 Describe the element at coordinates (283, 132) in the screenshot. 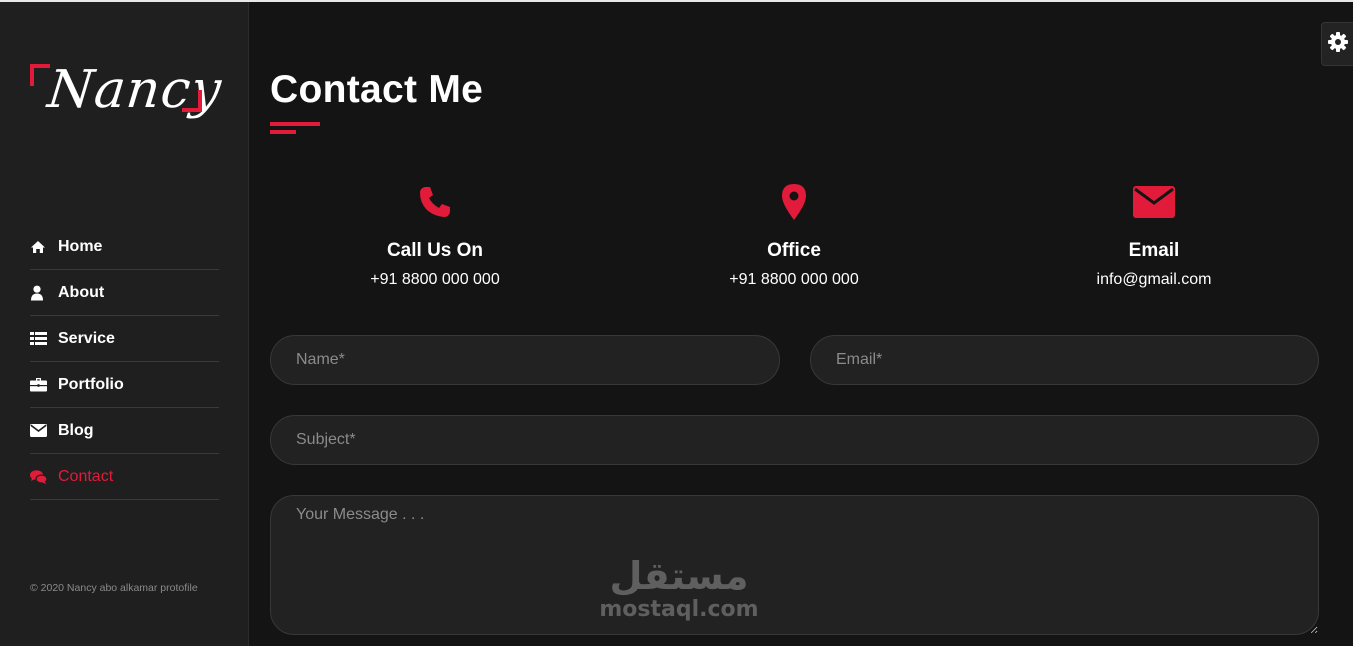

I see `title-underline-short` at that location.